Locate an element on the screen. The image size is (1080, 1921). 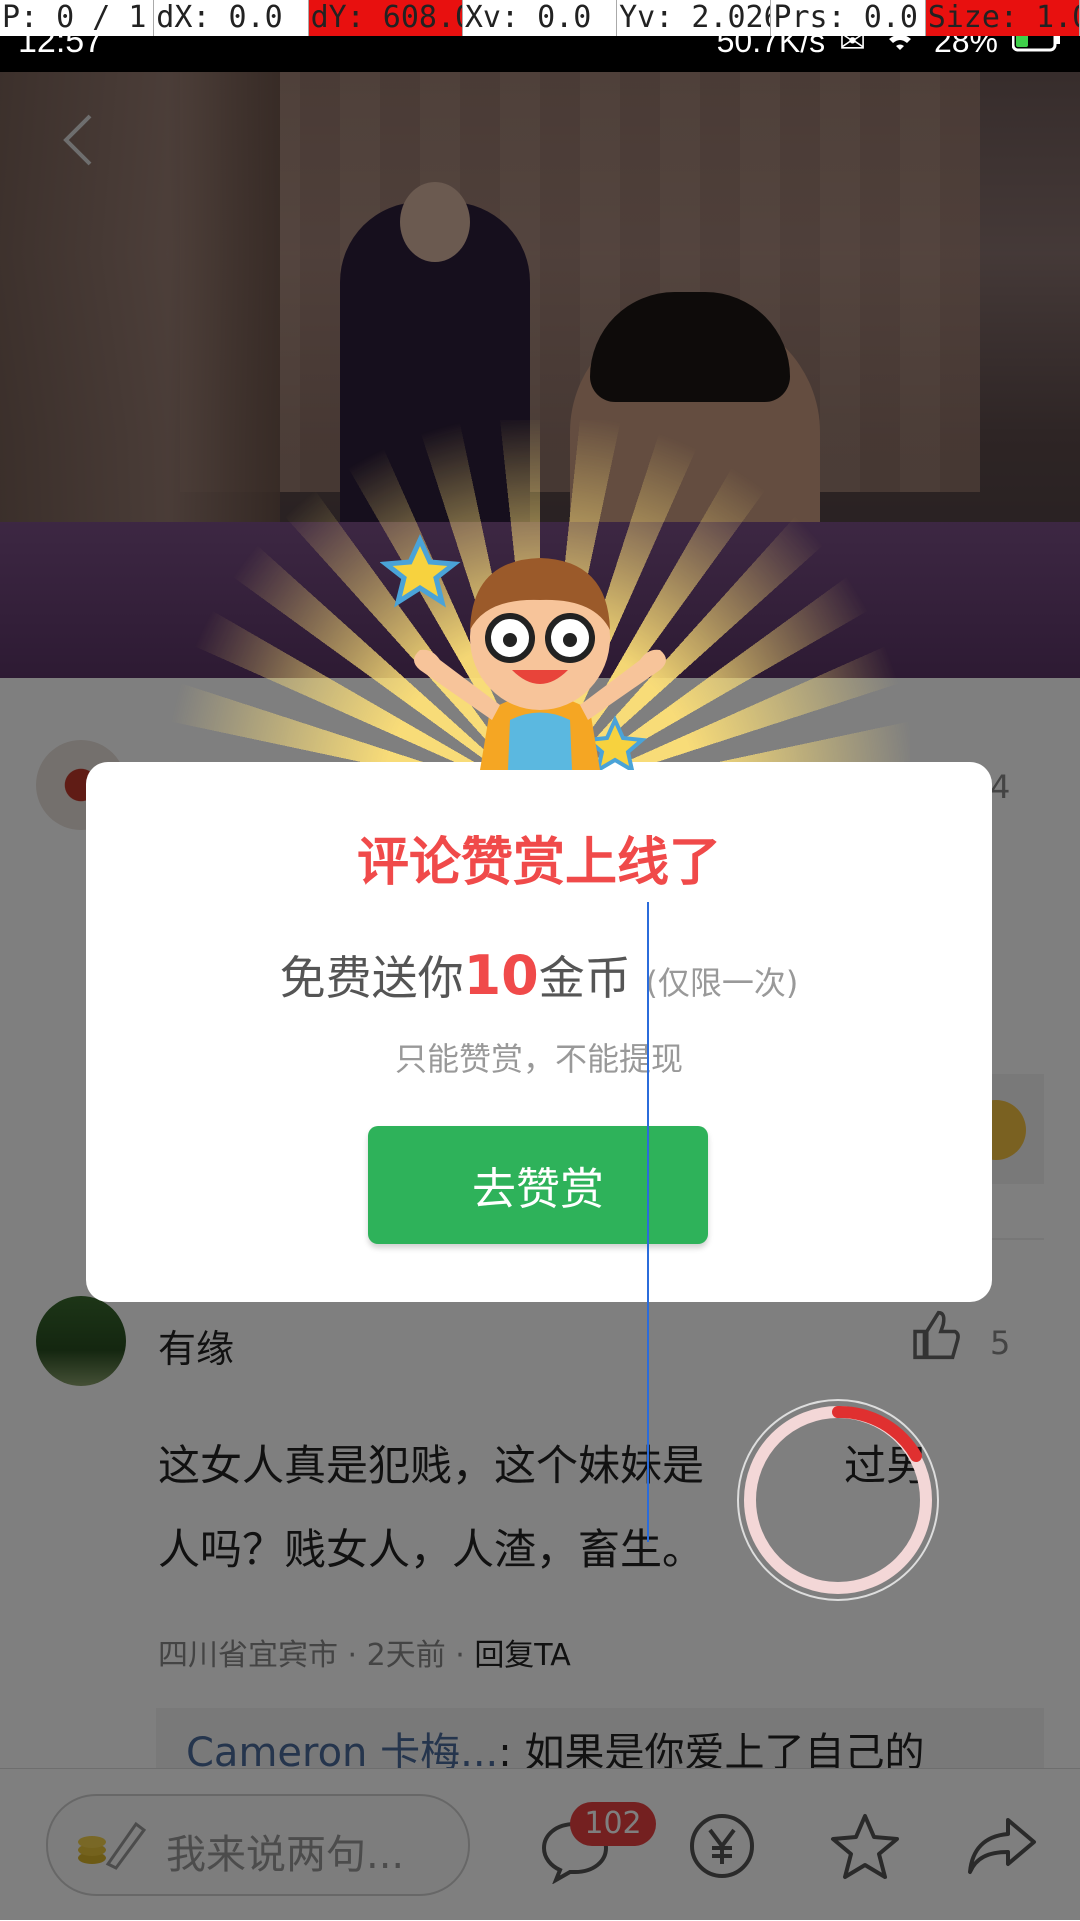
dialog-title: 评论赞赏上线了 is located at coordinates (538, 863).